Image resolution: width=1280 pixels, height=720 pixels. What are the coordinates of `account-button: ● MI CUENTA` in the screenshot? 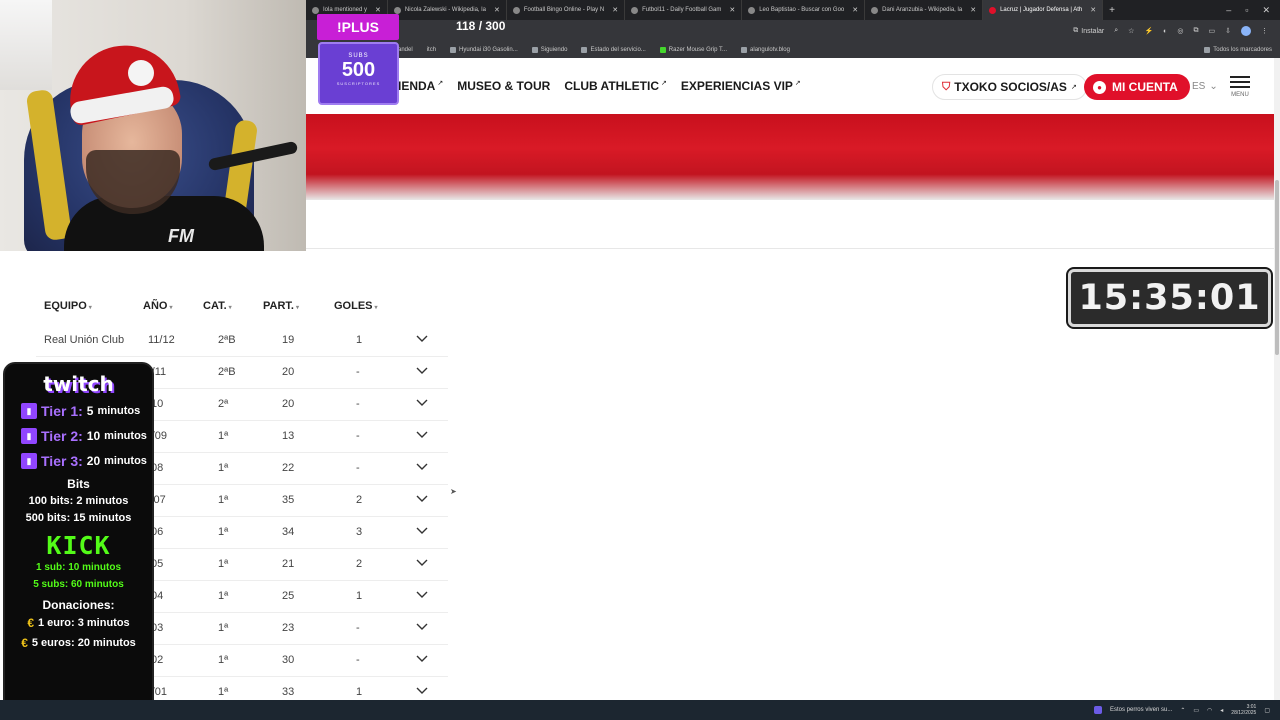 It's located at (1137, 87).